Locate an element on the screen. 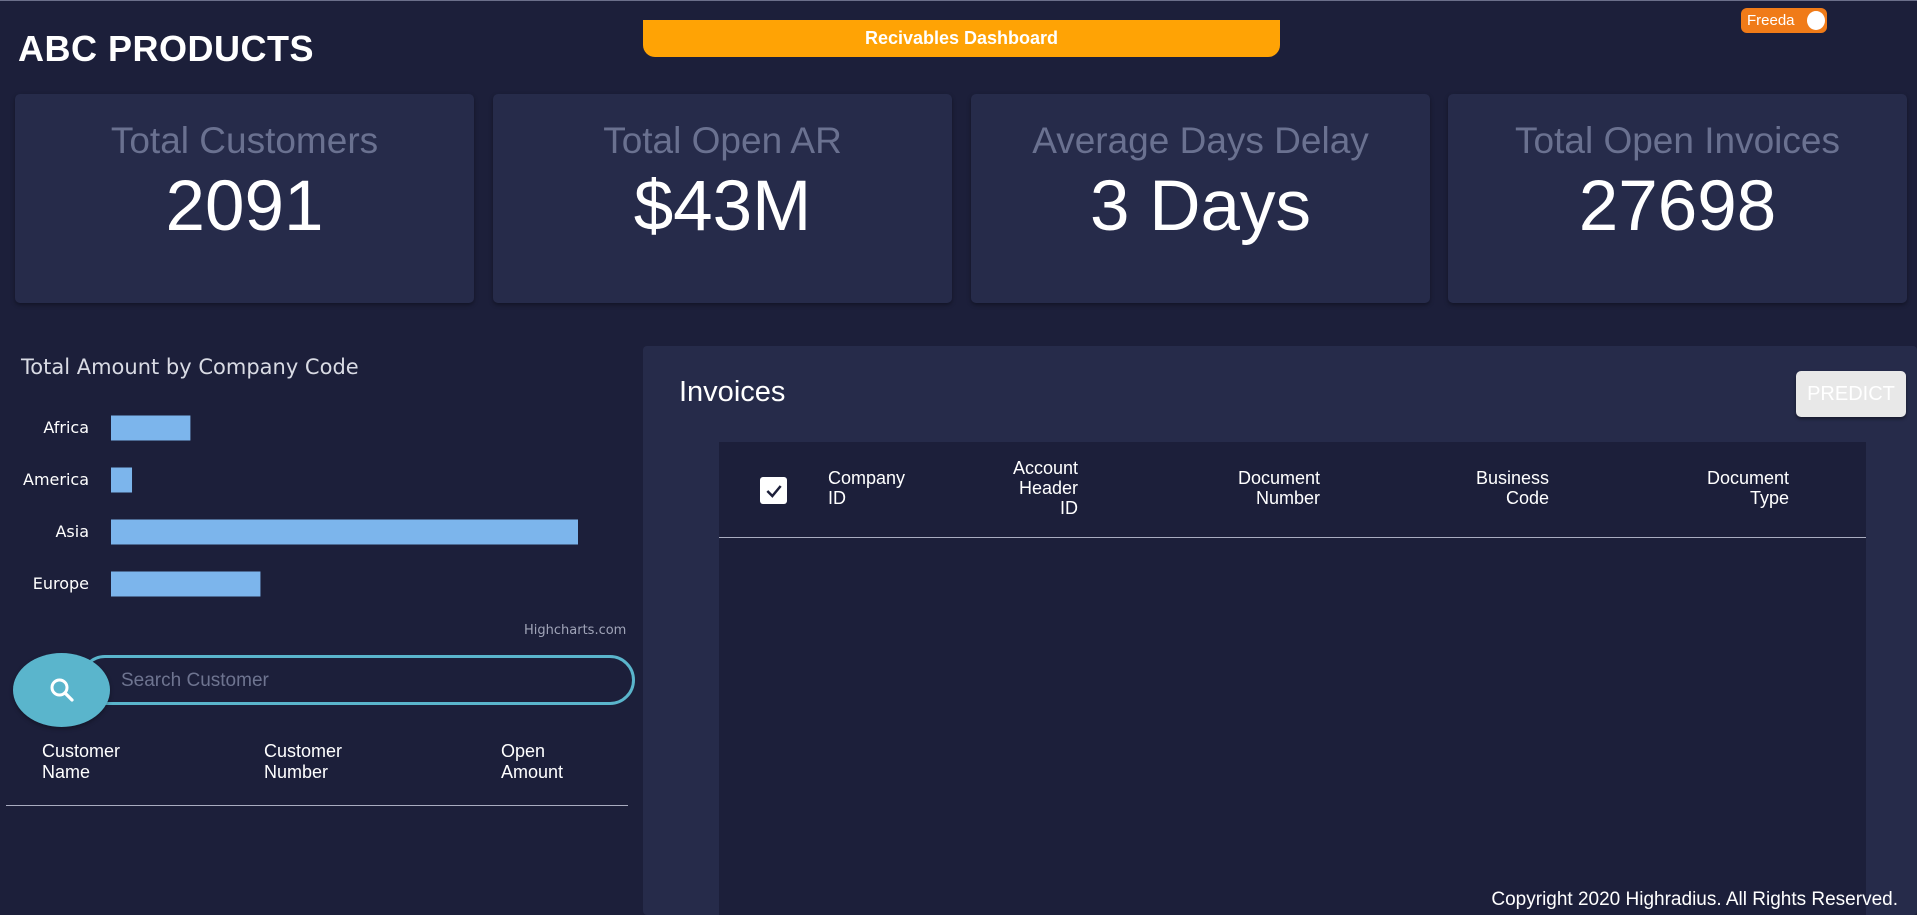 This screenshot has width=1917, height=915. customer-name-header: Customer Name is located at coordinates (81, 762).